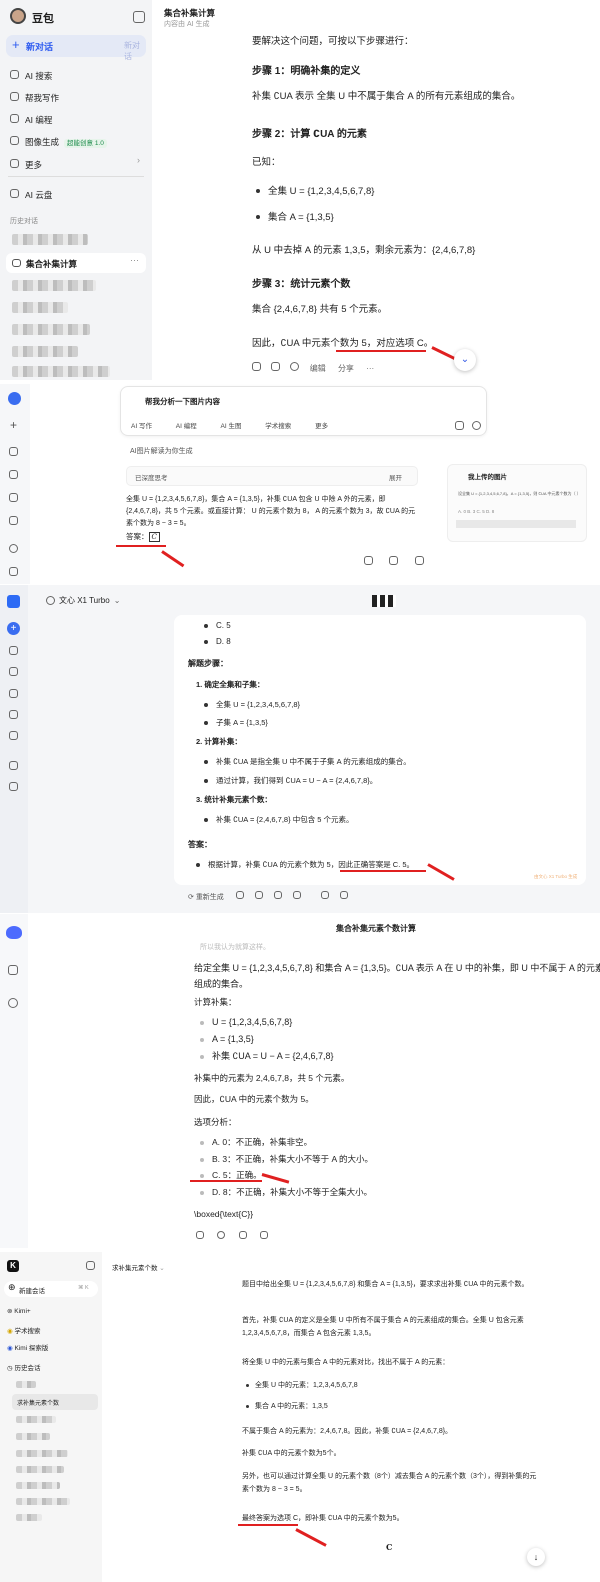  Describe the element at coordinates (395, 477) in the screenshot. I see `expand-toggle: 展开` at that location.